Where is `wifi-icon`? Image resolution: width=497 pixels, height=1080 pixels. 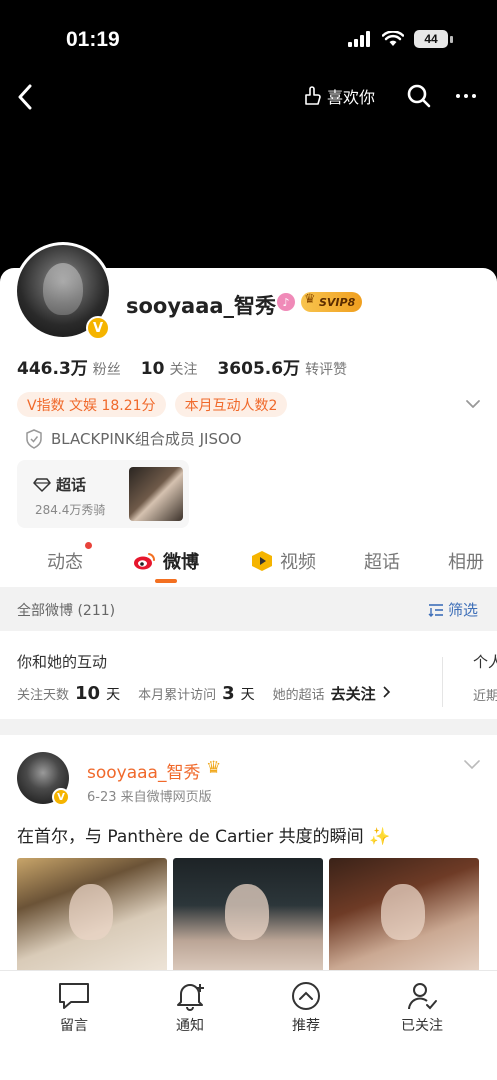
wifi-icon is located at coordinates (393, 38).